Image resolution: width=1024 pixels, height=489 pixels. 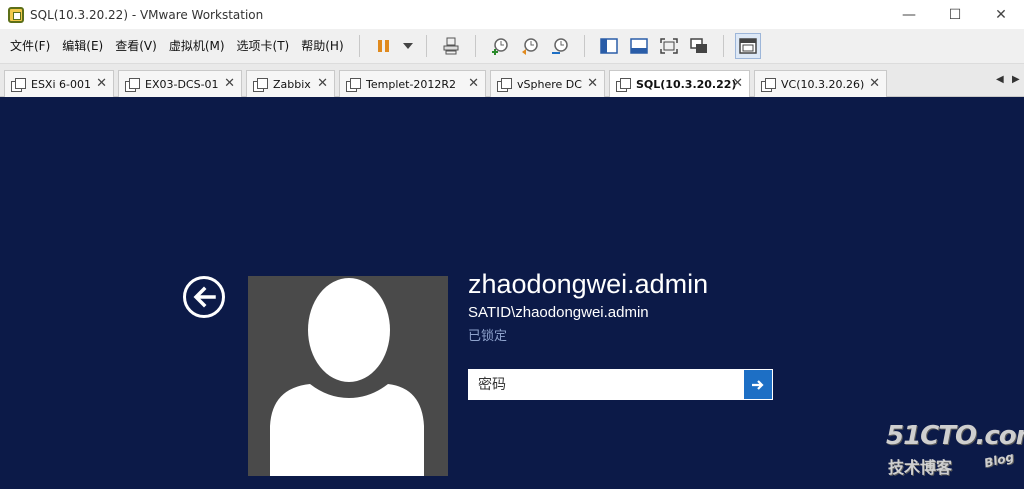 What do you see at coordinates (686, 84) in the screenshot?
I see `tab-label: SQL(10.3.20.22)` at bounding box center [686, 84].